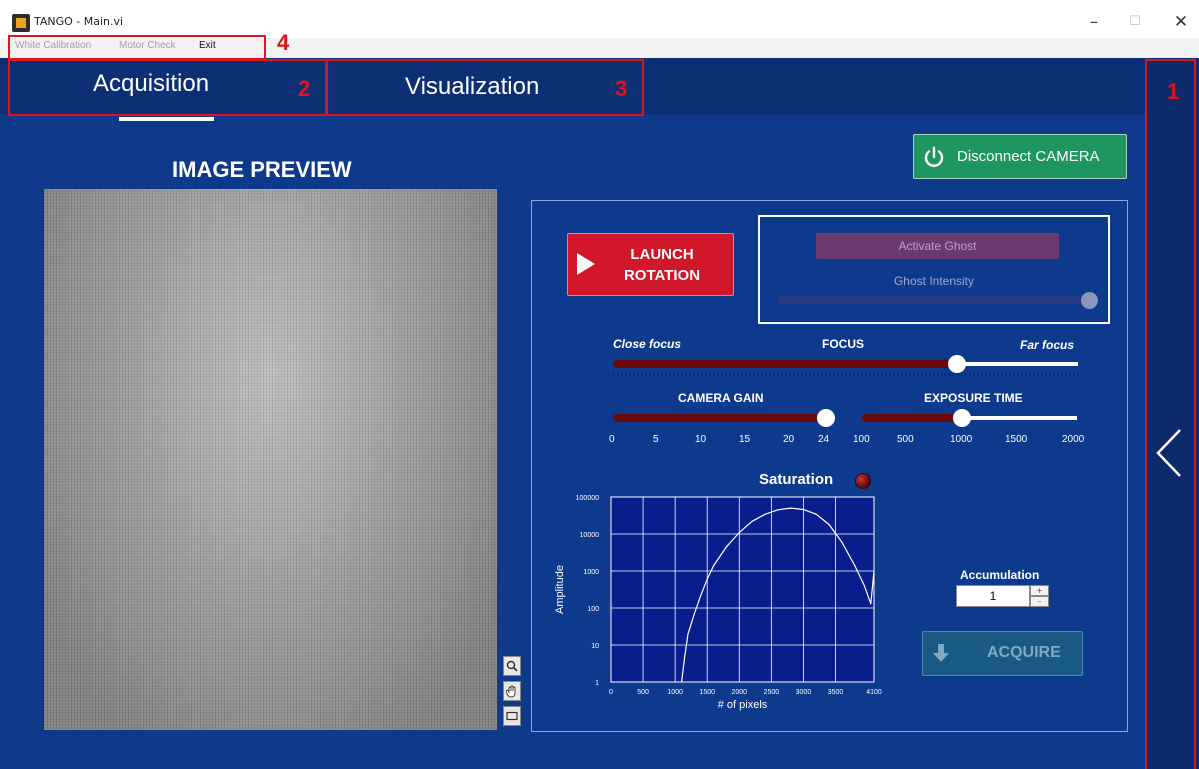 This screenshot has height=769, width=1199. Describe the element at coordinates (1017, 364) in the screenshot. I see `focus-slider-rest` at that location.